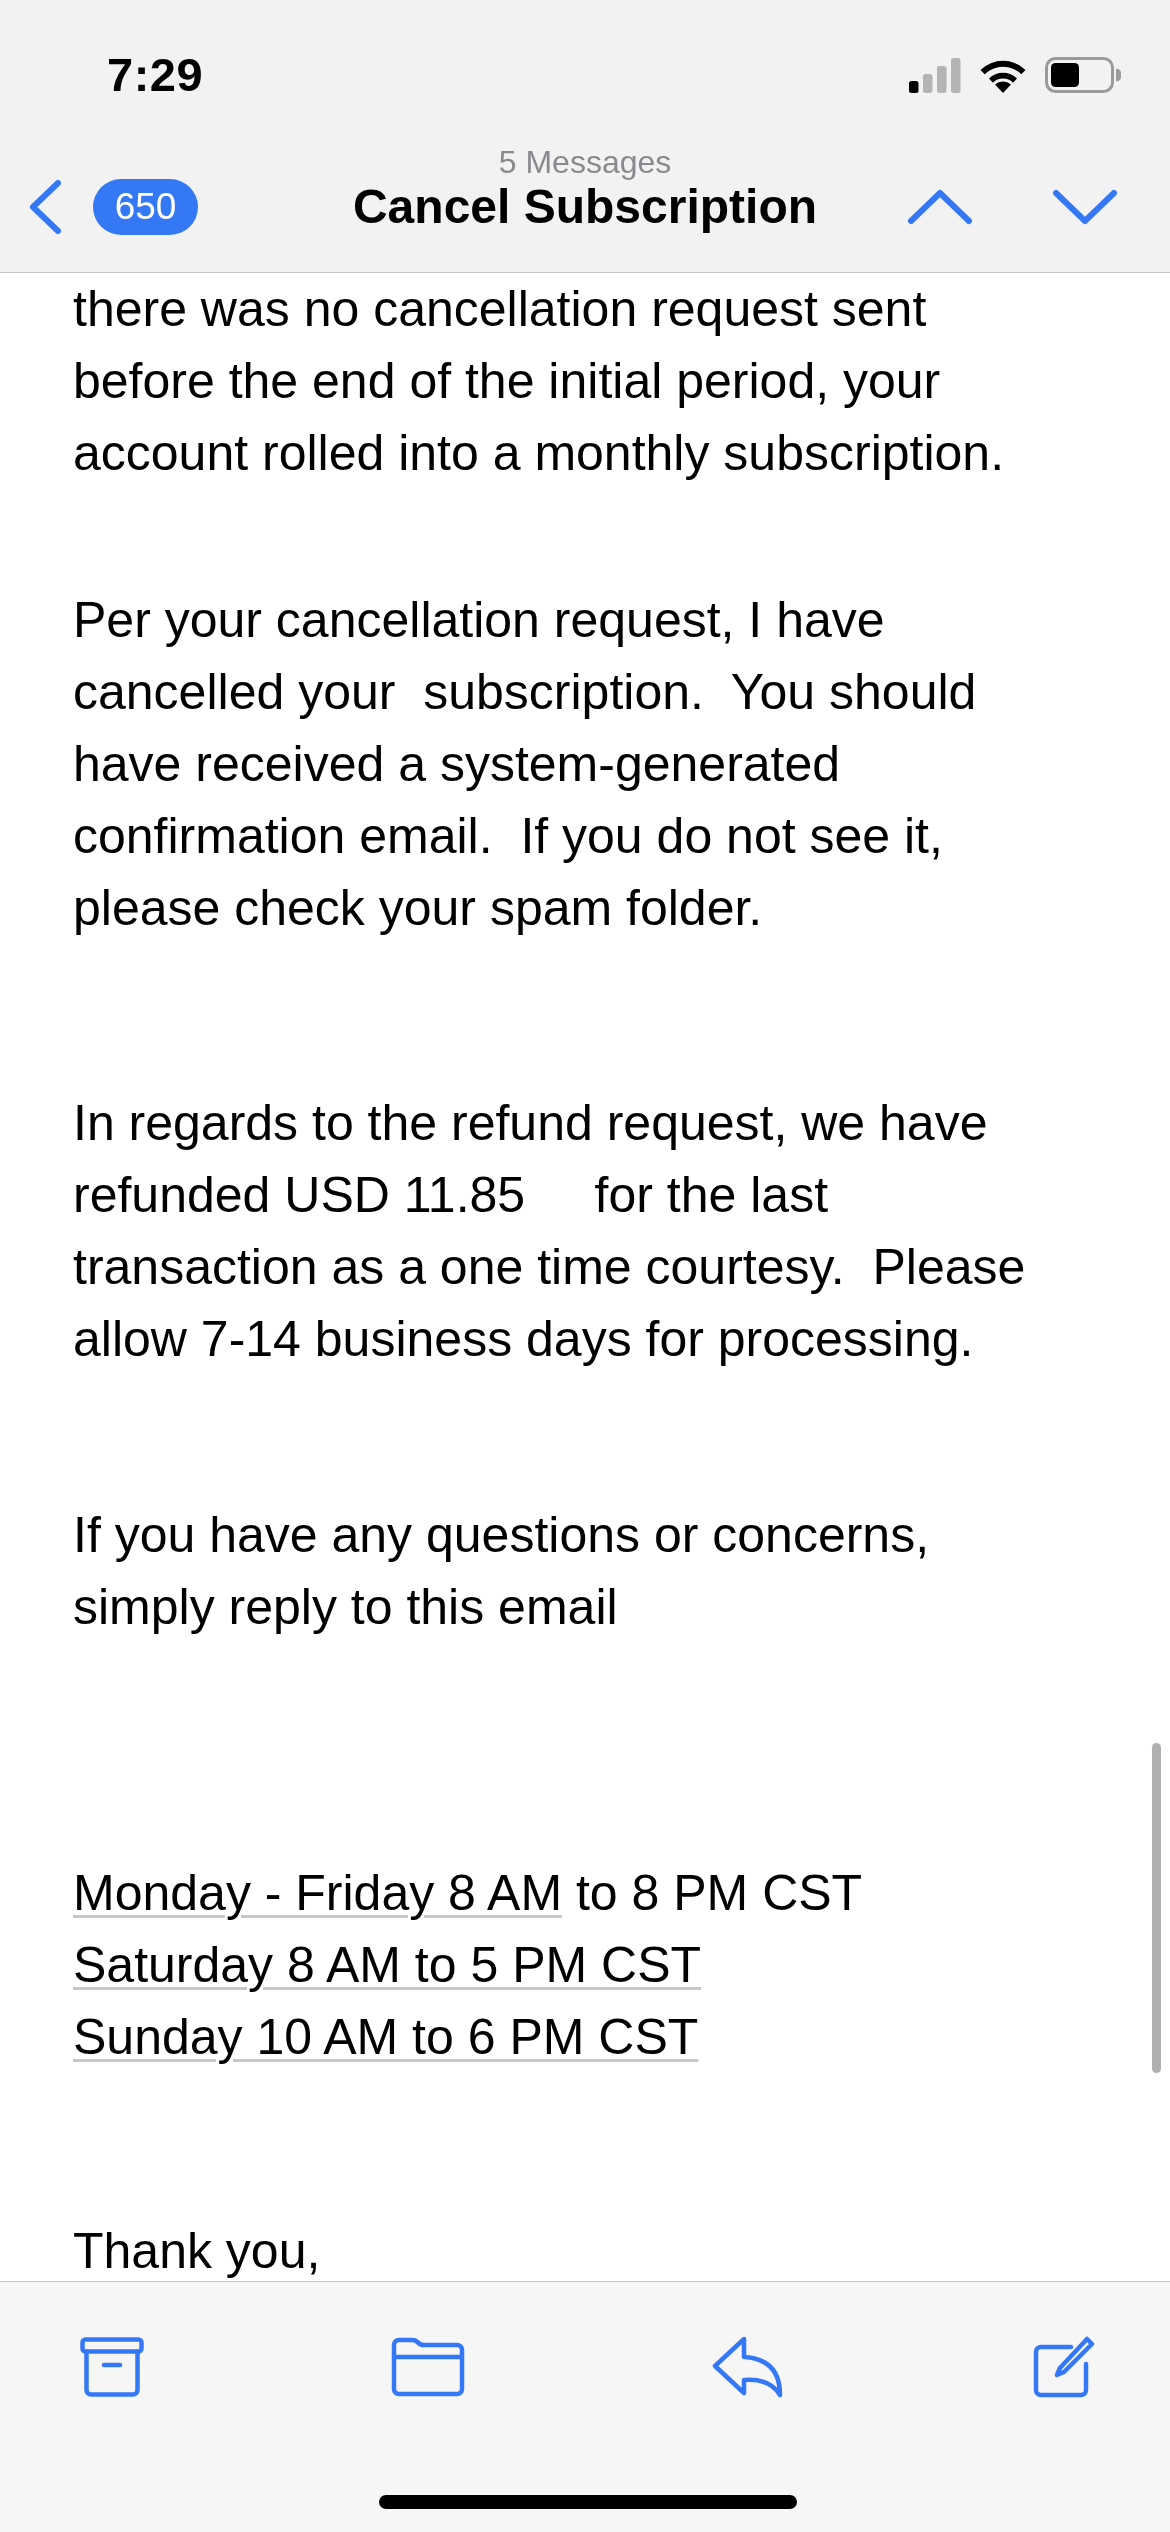  I want to click on thread-title: Cancel Subscription, so click(585, 207).